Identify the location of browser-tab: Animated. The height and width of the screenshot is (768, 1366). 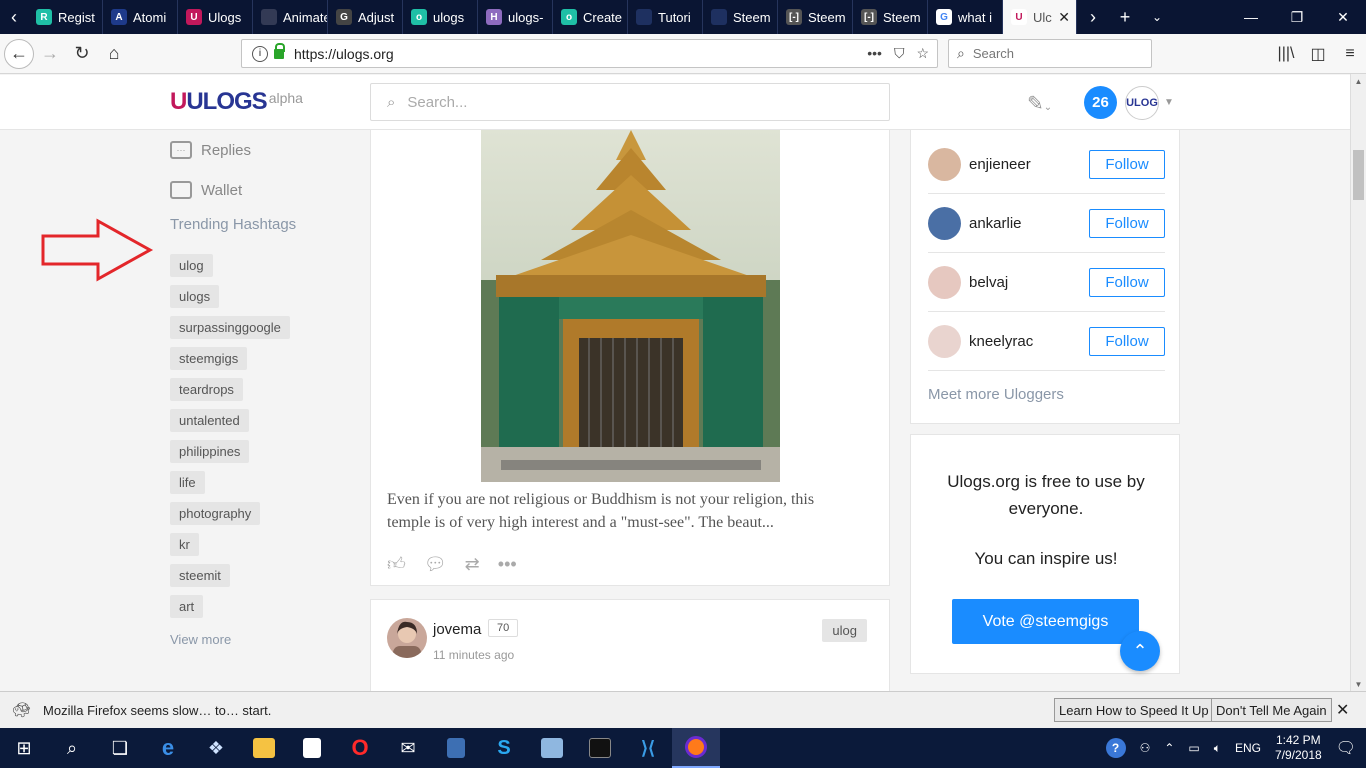
(290, 17).